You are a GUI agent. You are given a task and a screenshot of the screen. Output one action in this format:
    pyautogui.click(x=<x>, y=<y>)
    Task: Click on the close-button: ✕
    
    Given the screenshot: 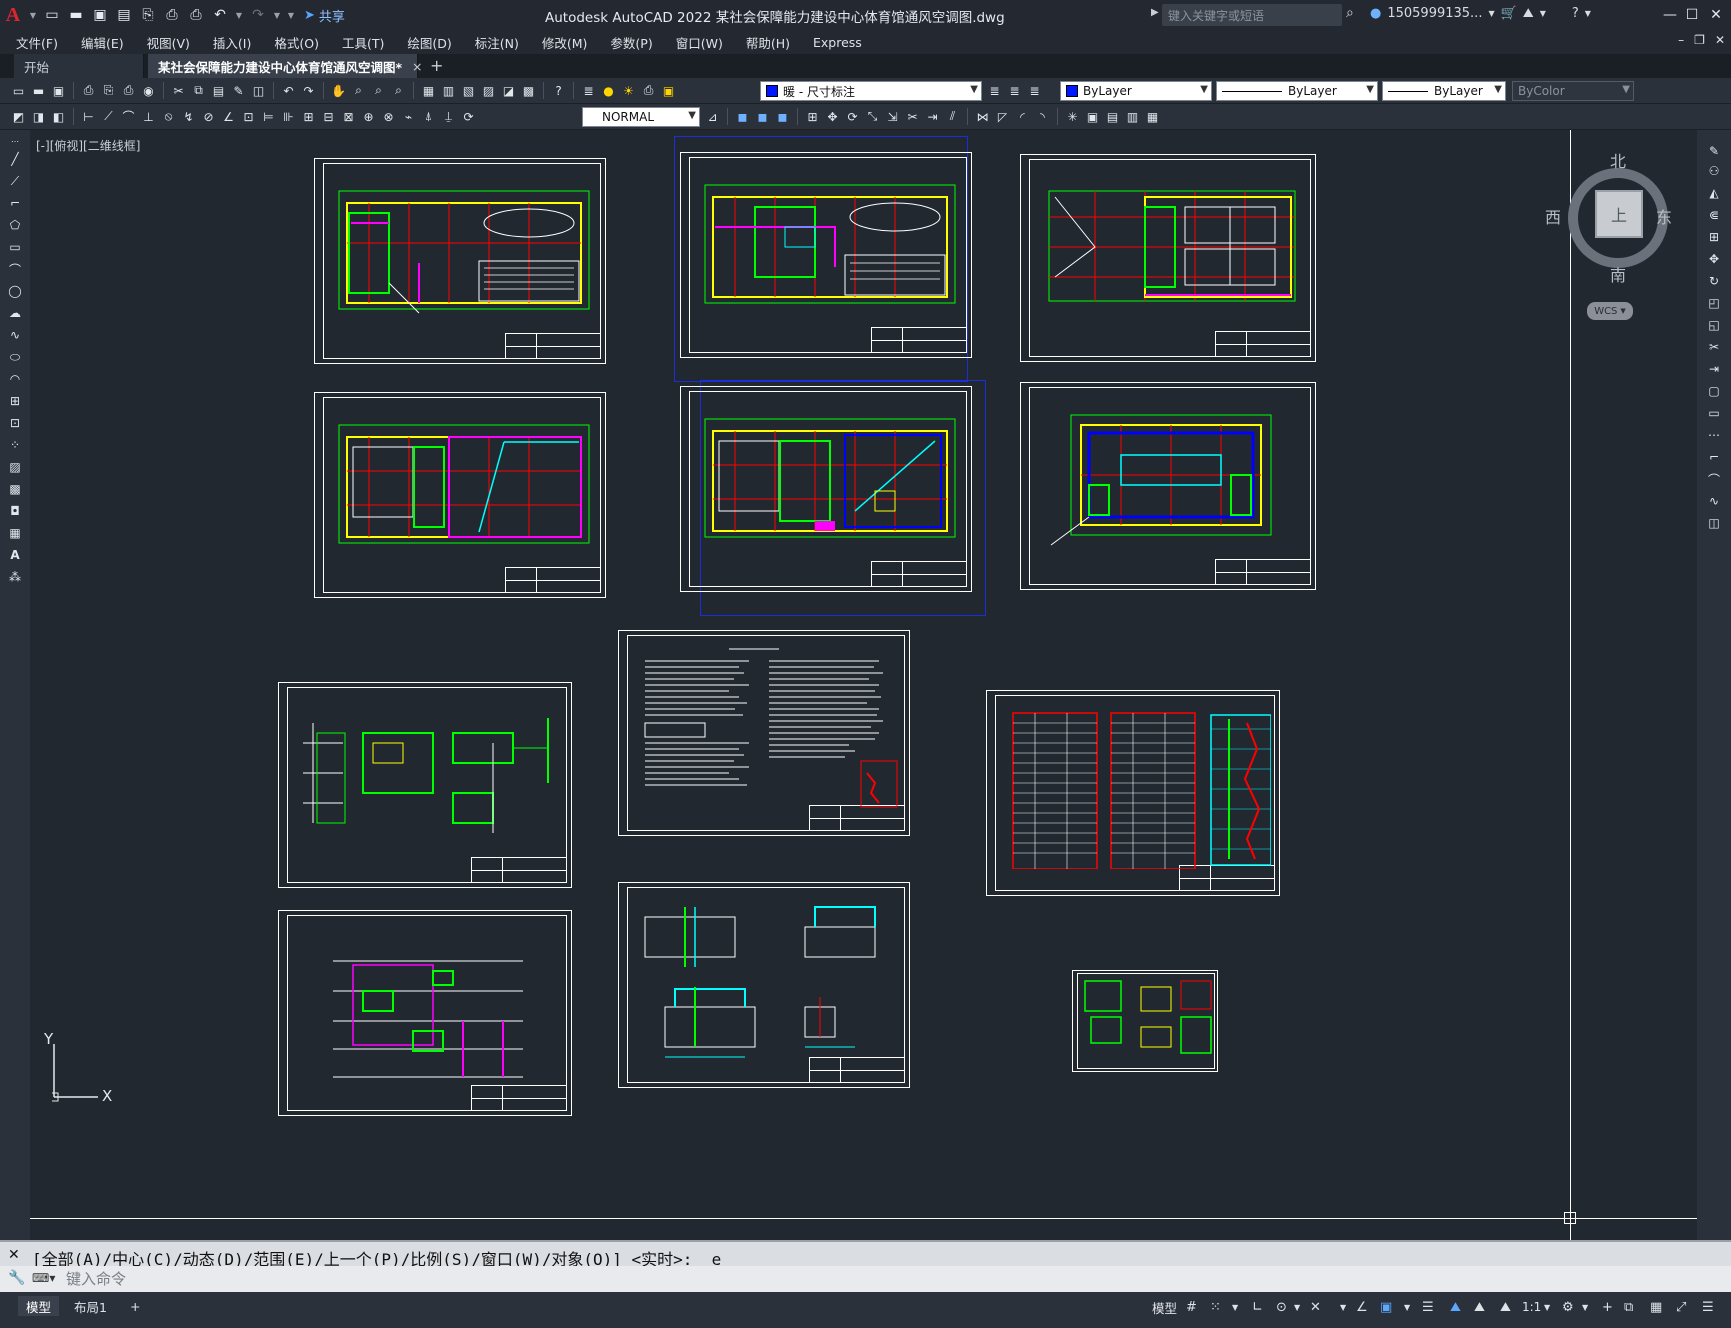 What is the action you would take?
    pyautogui.click(x=1716, y=15)
    